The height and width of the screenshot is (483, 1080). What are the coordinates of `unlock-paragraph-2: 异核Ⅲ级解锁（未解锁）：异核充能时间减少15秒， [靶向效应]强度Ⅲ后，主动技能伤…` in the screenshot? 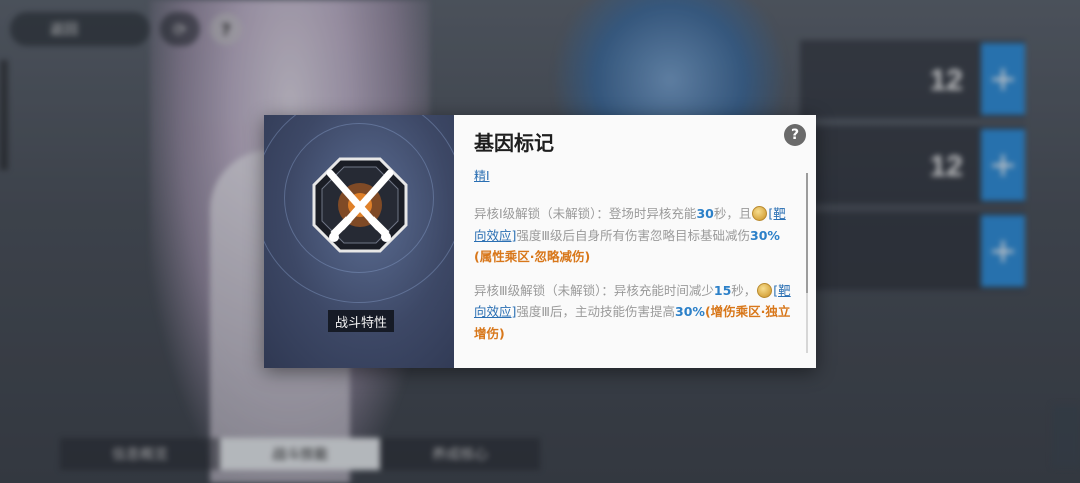 It's located at (635, 312).